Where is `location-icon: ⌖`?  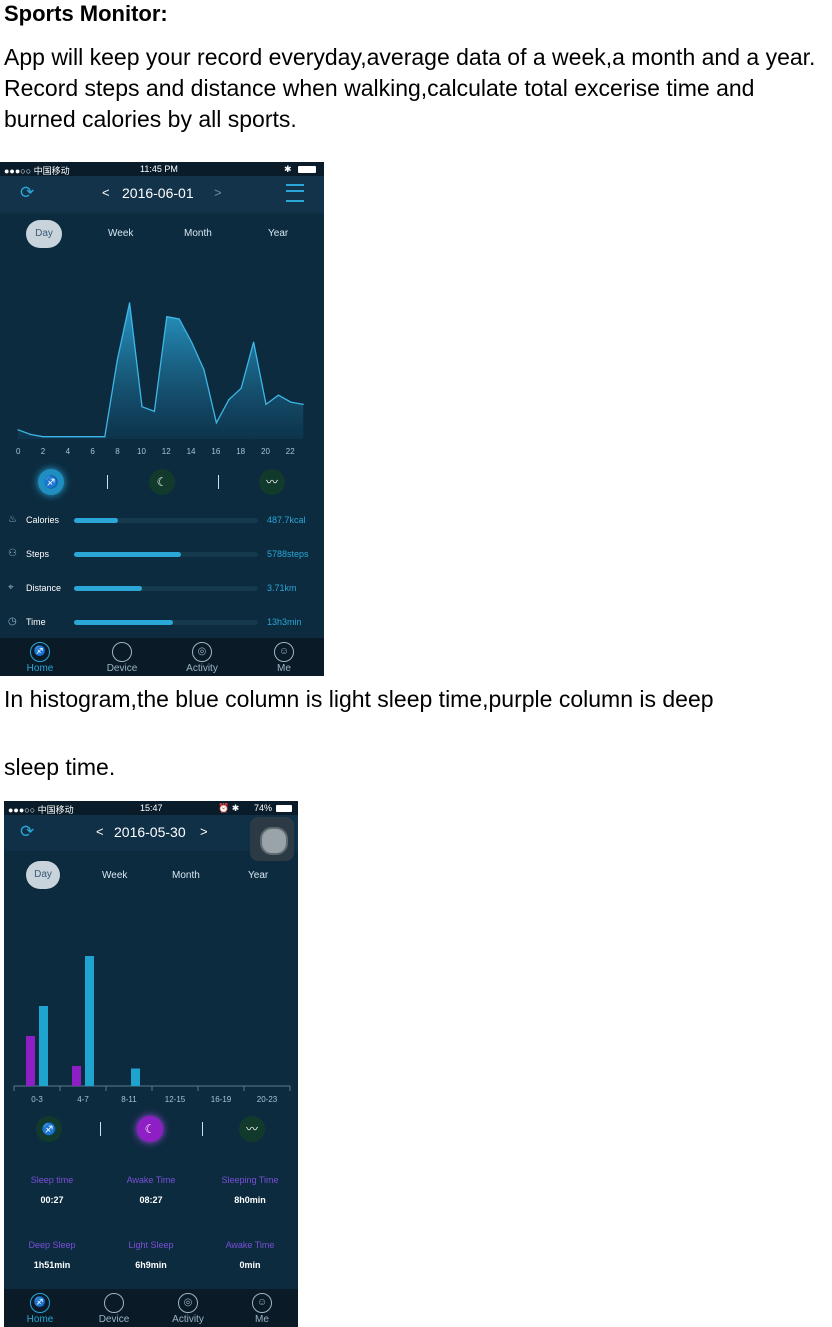 location-icon: ⌖ is located at coordinates (11, 587).